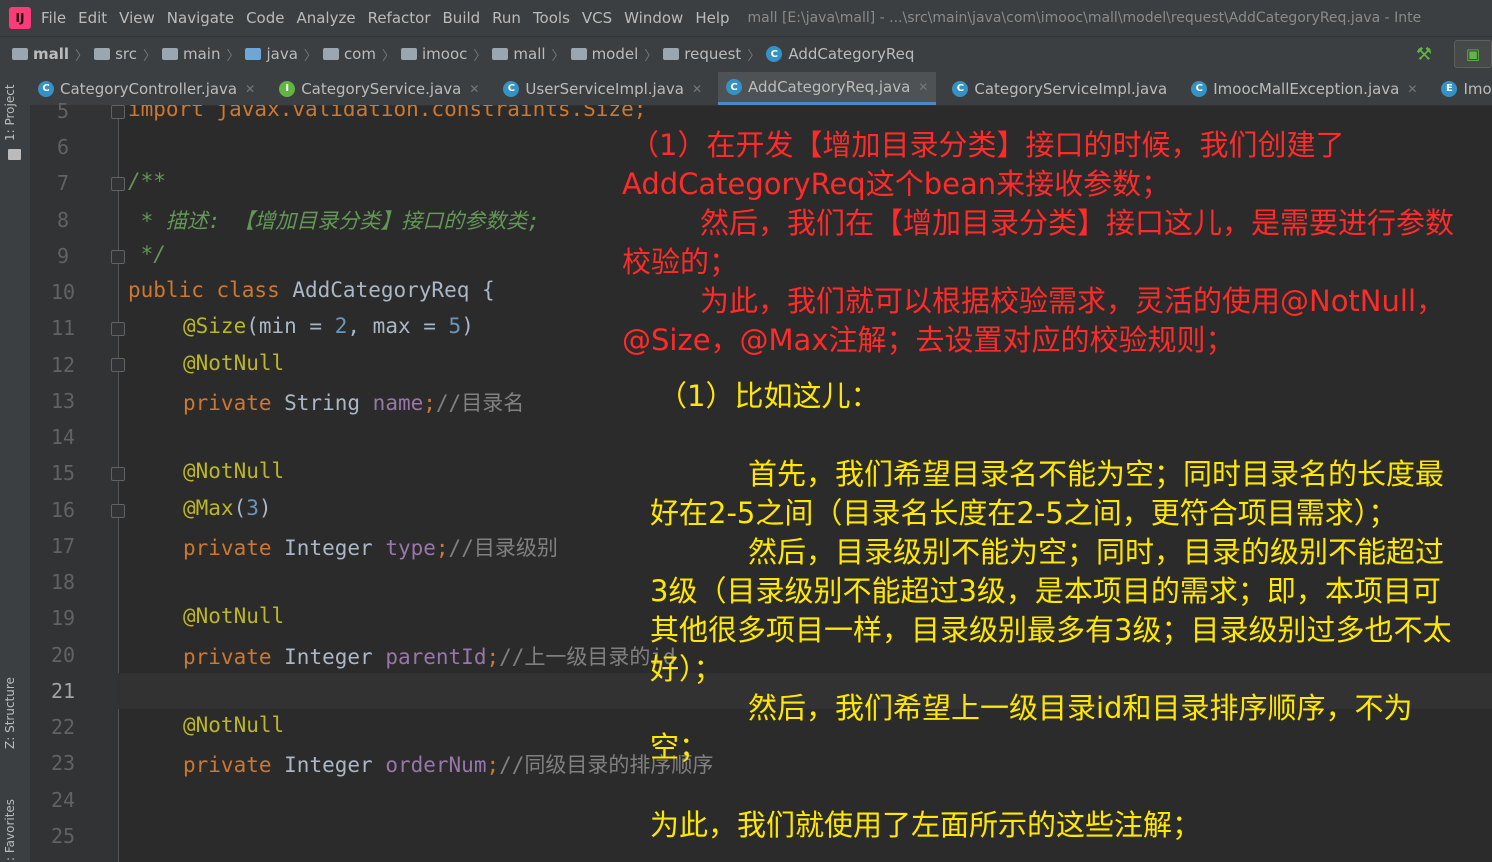 Image resolution: width=1492 pixels, height=862 pixels. What do you see at coordinates (712, 18) in the screenshot?
I see `menu-help: Help` at bounding box center [712, 18].